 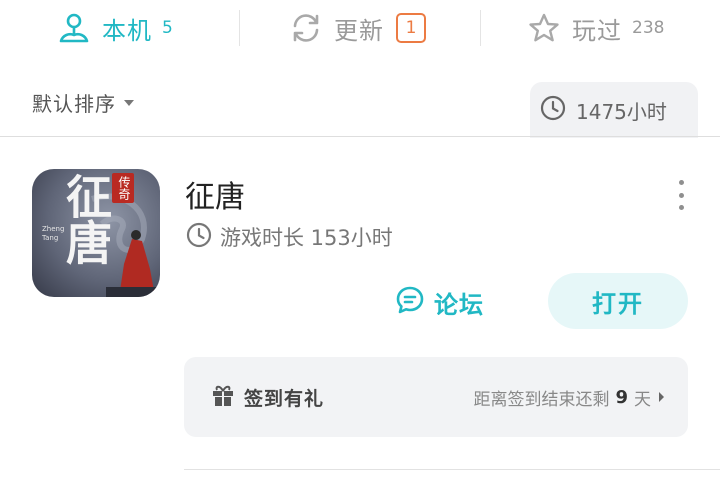 I want to click on forum-button-label: 论坛, so click(x=459, y=304).